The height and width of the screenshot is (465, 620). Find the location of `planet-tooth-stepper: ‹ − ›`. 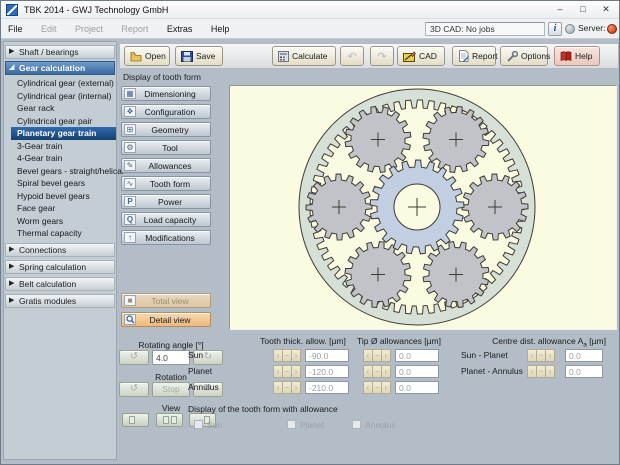

planet-tooth-stepper: ‹ − › is located at coordinates (287, 371).